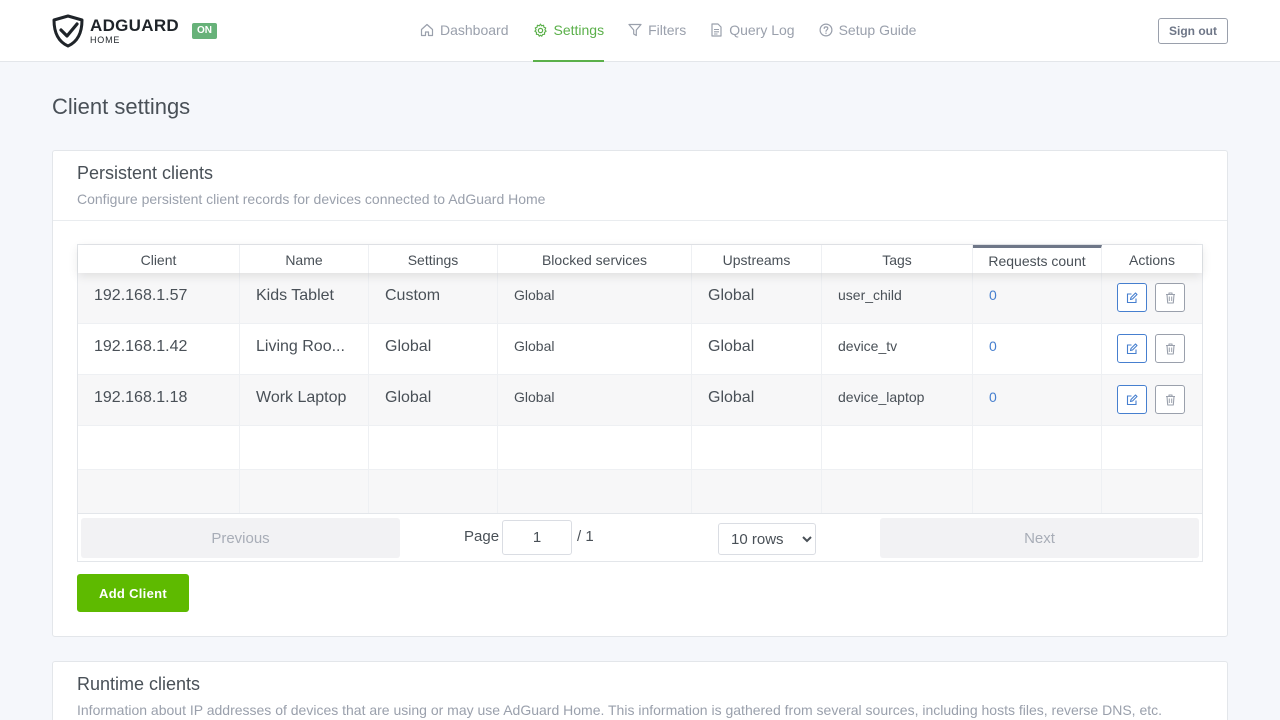 The height and width of the screenshot is (720, 1280). What do you see at coordinates (68, 31) in the screenshot?
I see `adguard-shield-icon` at bounding box center [68, 31].